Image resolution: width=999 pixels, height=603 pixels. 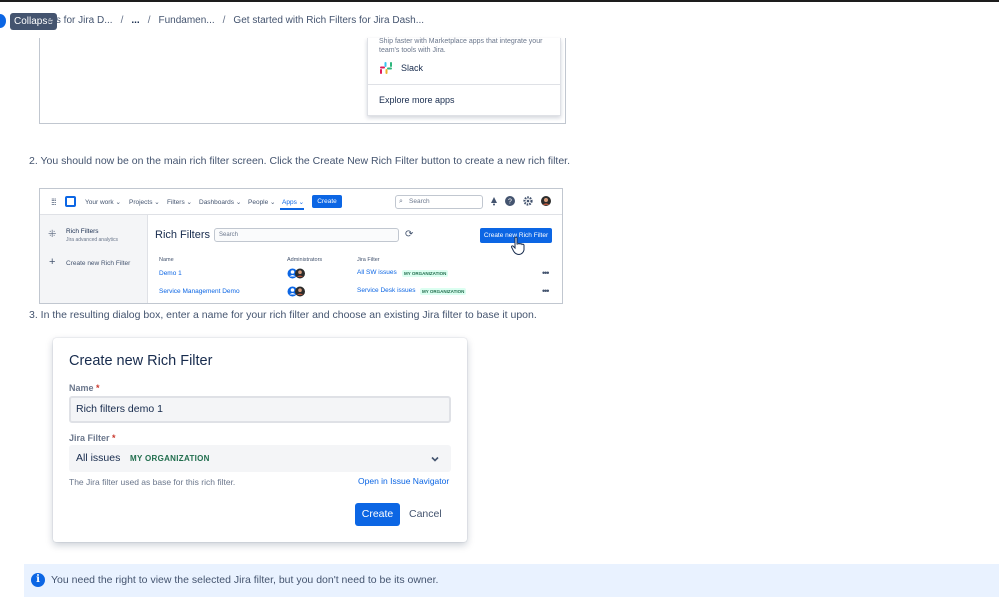 I want to click on app-switcher-icon: ⁞⁞⁞, so click(x=53, y=202).